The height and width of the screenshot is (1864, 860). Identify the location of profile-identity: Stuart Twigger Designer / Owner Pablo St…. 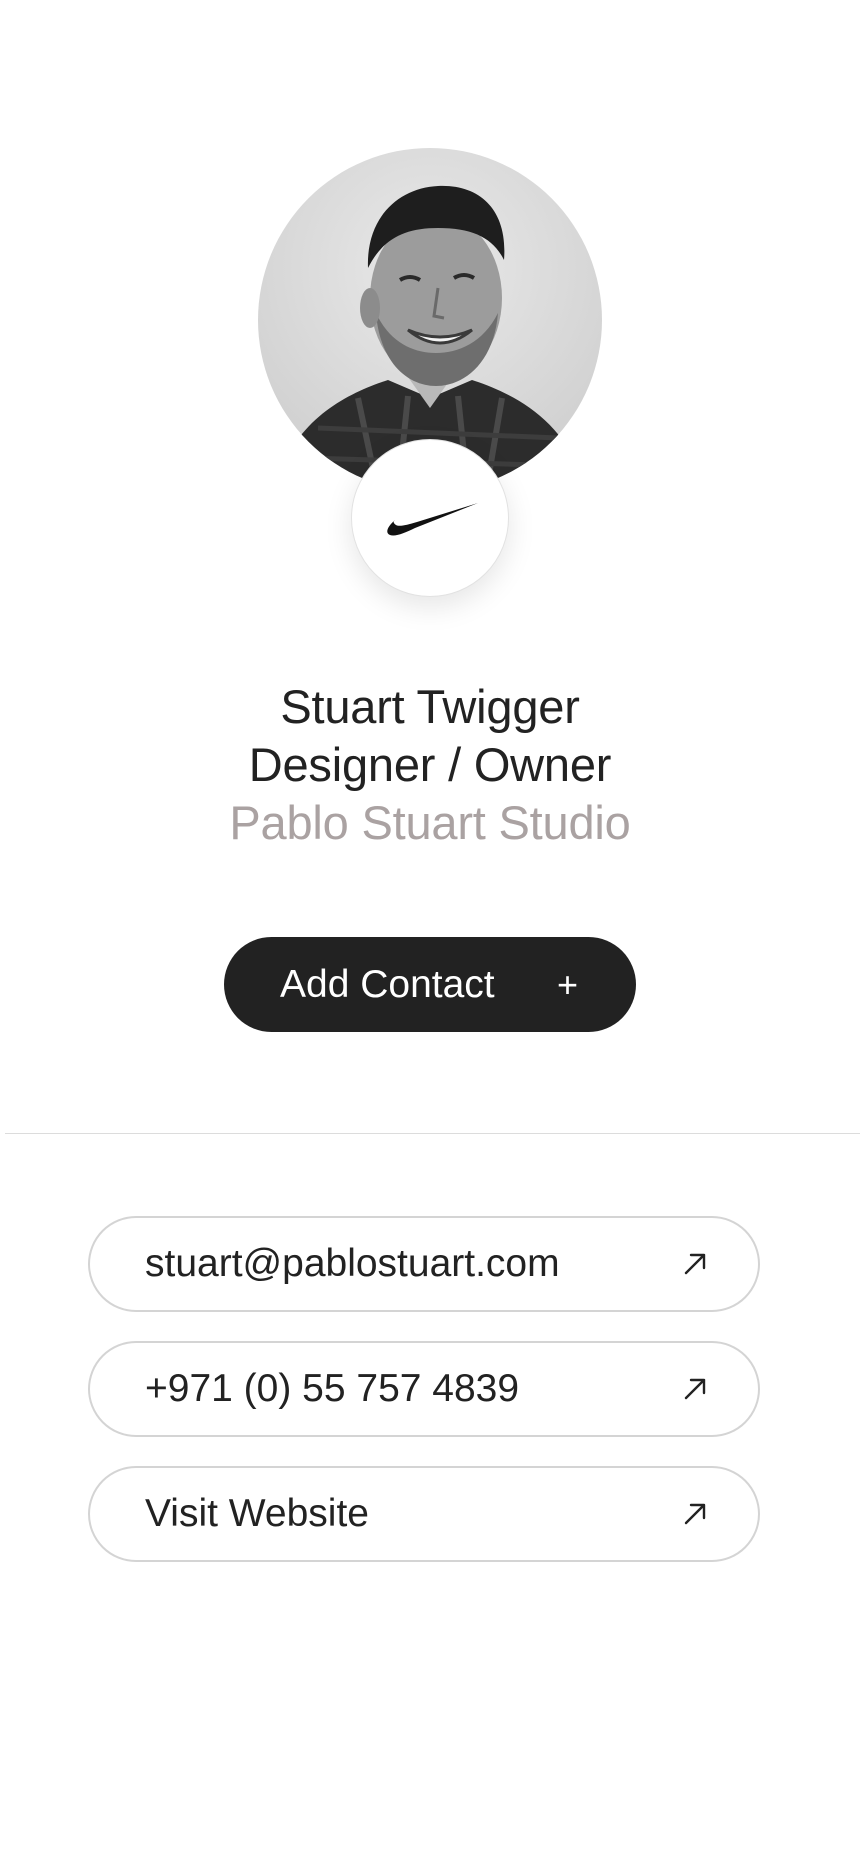
(430, 765).